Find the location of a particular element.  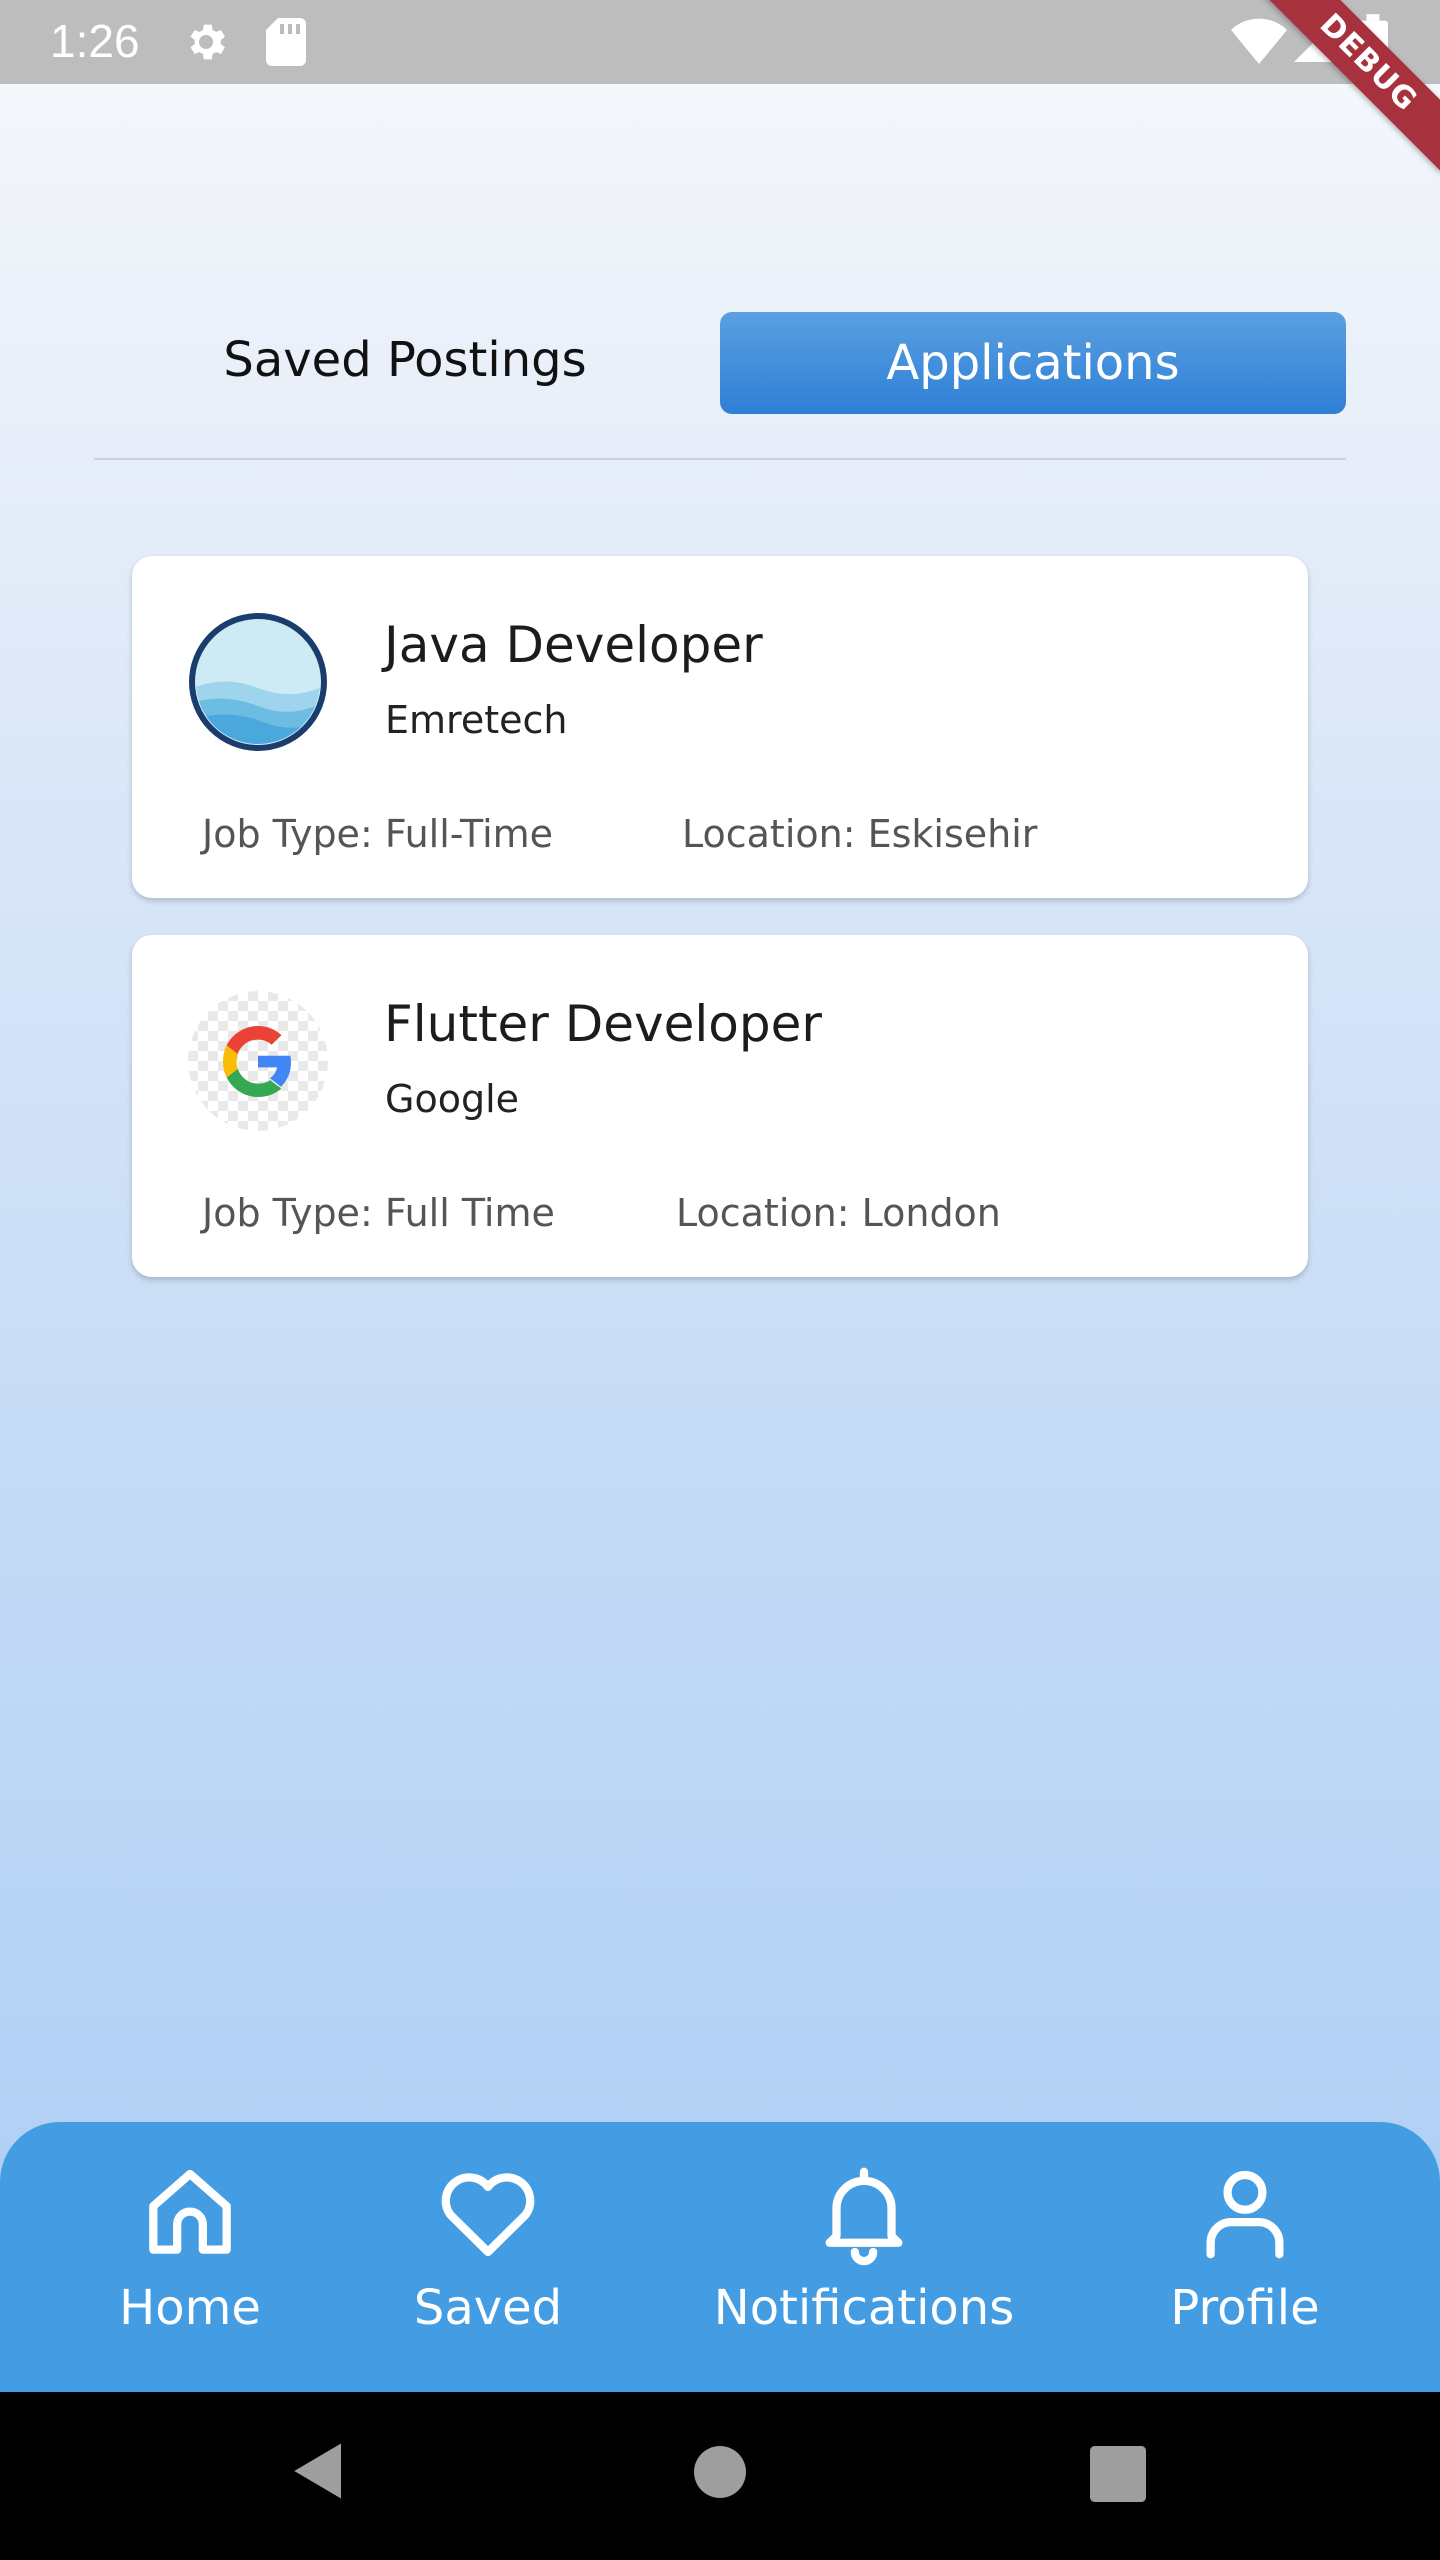

bottom-nav: Home Saved Notifications Profile is located at coordinates (720, 2257).